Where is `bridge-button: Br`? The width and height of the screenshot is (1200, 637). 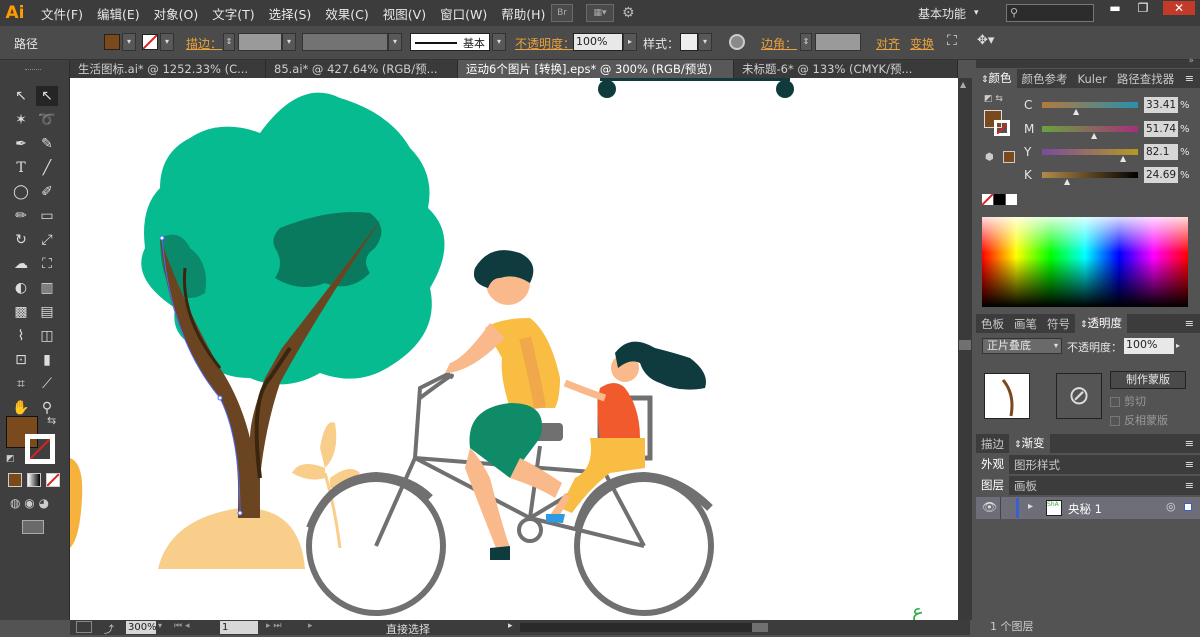 bridge-button: Br is located at coordinates (562, 13).